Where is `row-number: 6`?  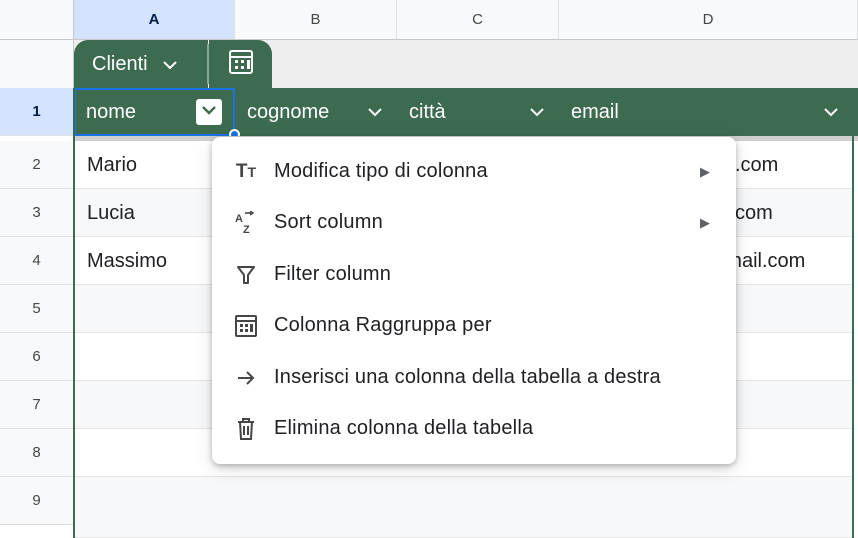 row-number: 6 is located at coordinates (36, 356).